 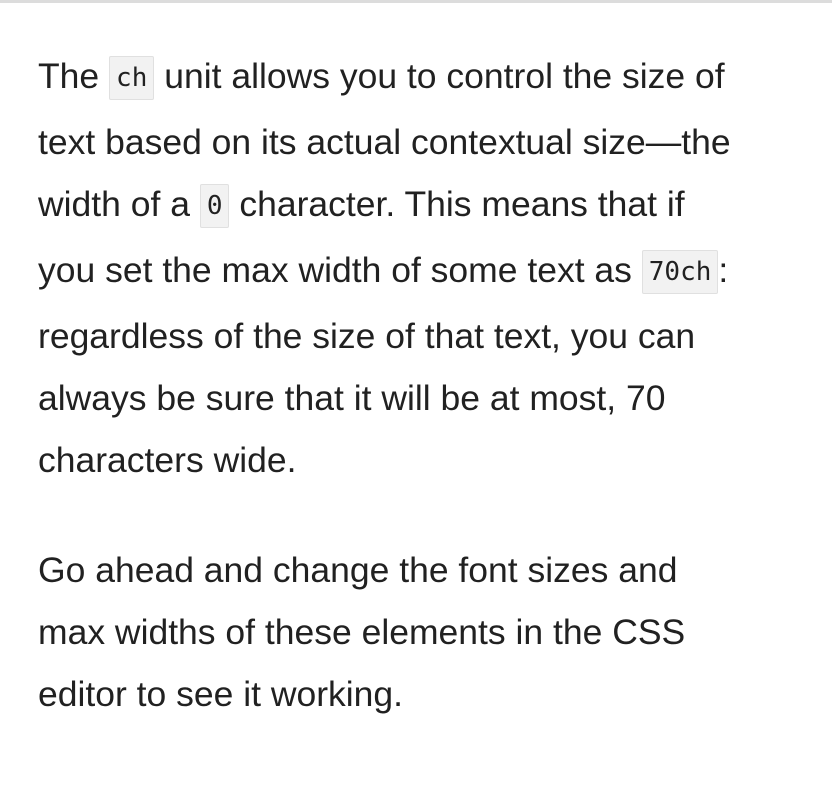 I want to click on text-segment: The, so click(x=74, y=76).